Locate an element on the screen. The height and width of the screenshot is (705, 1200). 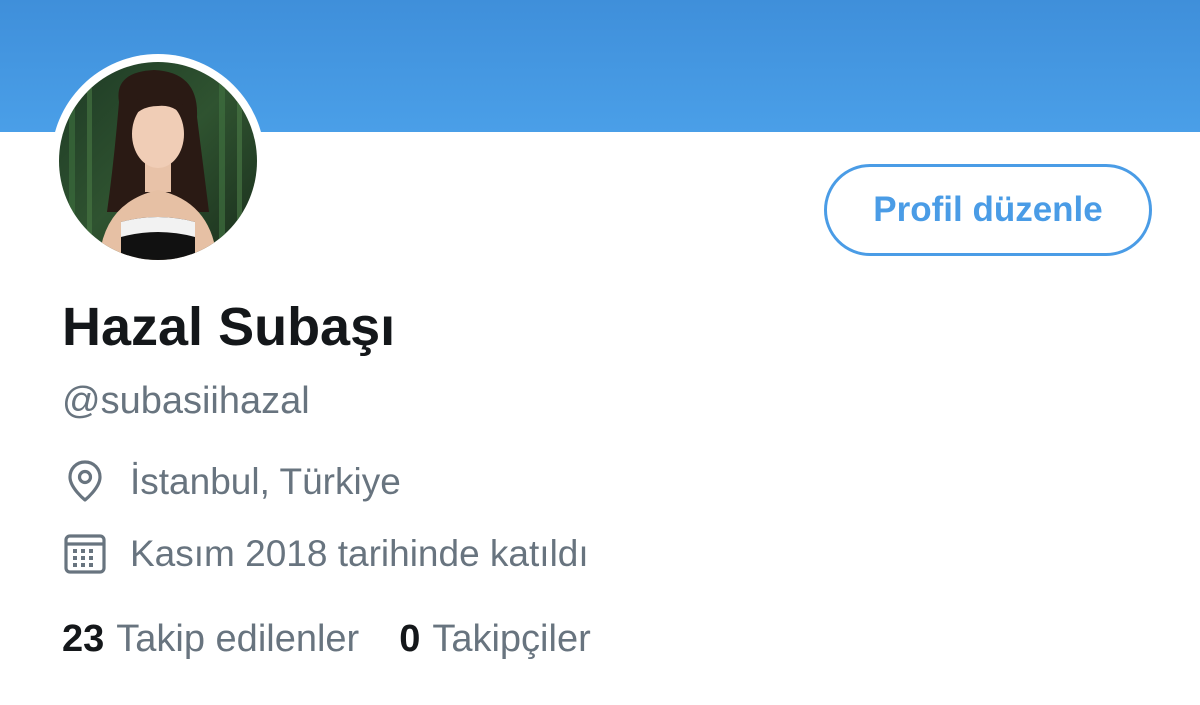
followers-count: 0 is located at coordinates (410, 639).